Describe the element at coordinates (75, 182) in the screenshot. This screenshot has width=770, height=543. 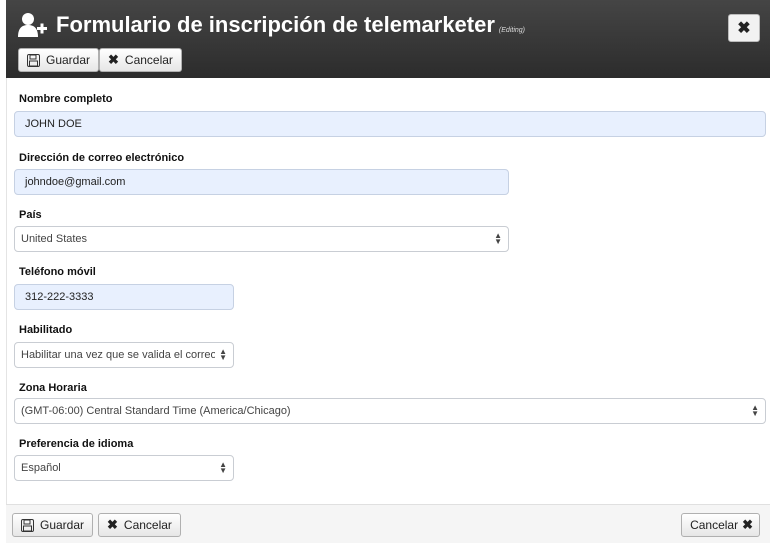
I see `email-field-value: johndoe@gmail.com` at that location.